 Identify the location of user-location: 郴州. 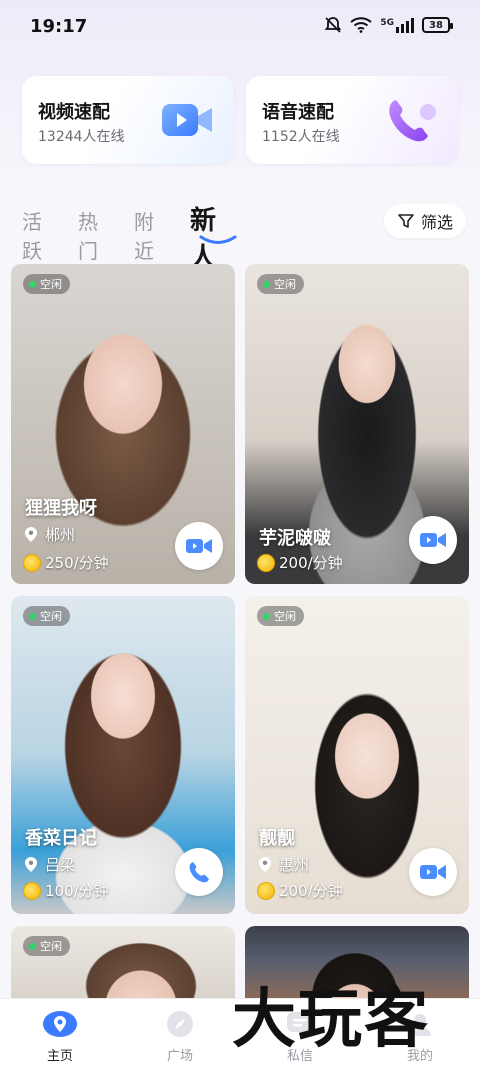
(50, 534).